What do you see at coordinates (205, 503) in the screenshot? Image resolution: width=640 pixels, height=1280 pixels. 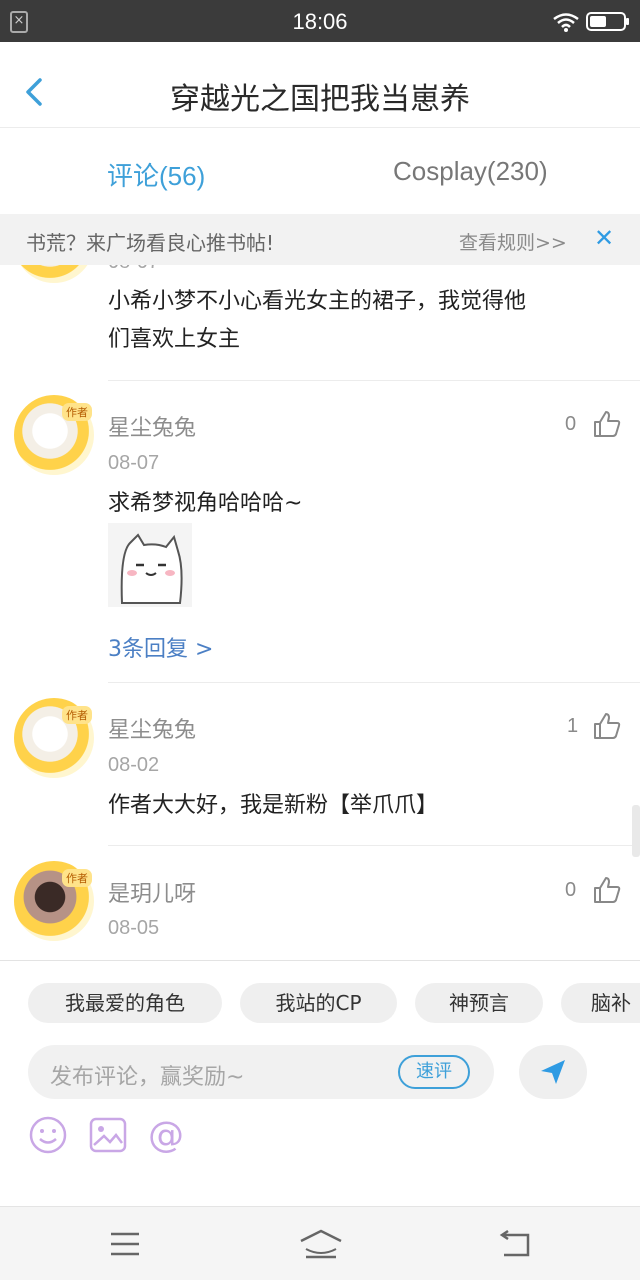 I see `comment-text: 求希梦视角哈哈哈~` at bounding box center [205, 503].